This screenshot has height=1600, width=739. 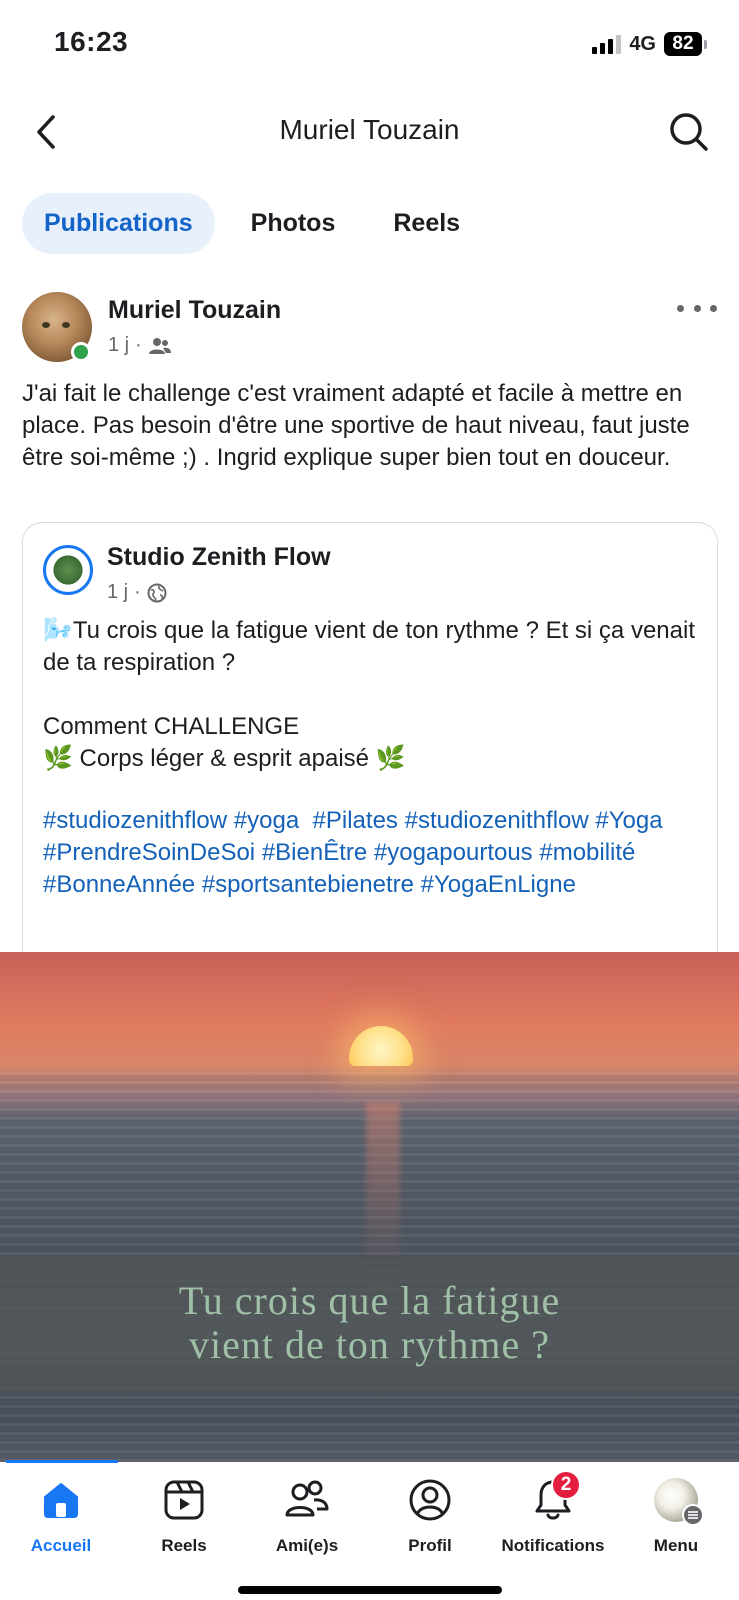 I want to click on top-bar: Muriel Touzain, so click(x=369, y=132).